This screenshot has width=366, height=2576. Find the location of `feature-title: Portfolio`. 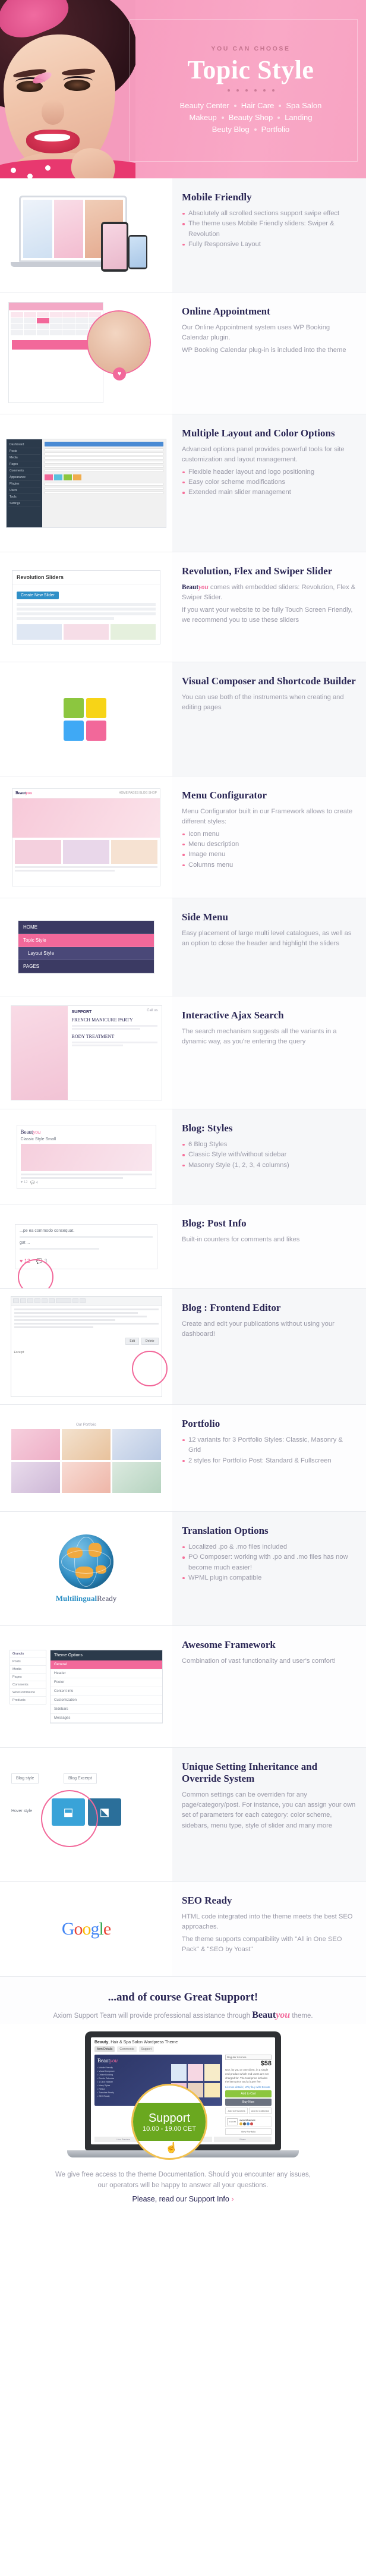

feature-title: Portfolio is located at coordinates (201, 1423).